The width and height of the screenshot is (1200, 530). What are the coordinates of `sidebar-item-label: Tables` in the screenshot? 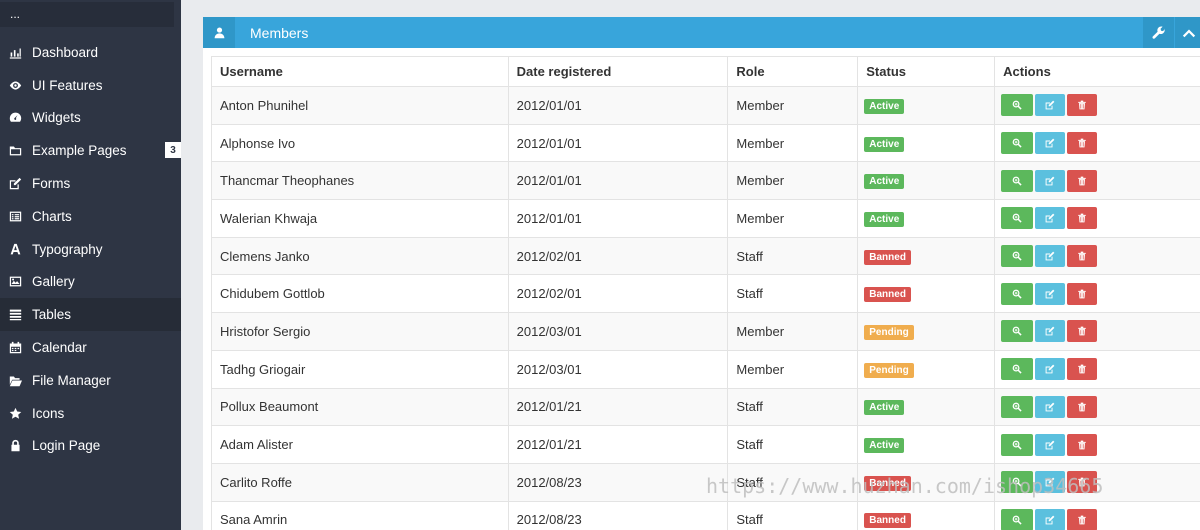 It's located at (52, 315).